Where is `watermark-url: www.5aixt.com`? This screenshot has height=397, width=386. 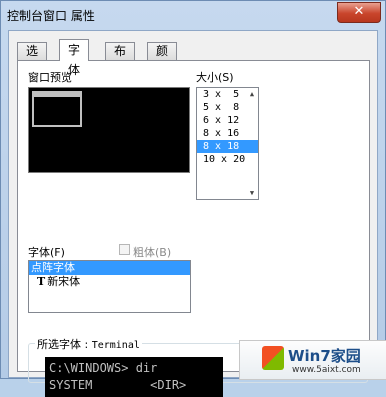 watermark-url: www.5aixt.com is located at coordinates (326, 370).